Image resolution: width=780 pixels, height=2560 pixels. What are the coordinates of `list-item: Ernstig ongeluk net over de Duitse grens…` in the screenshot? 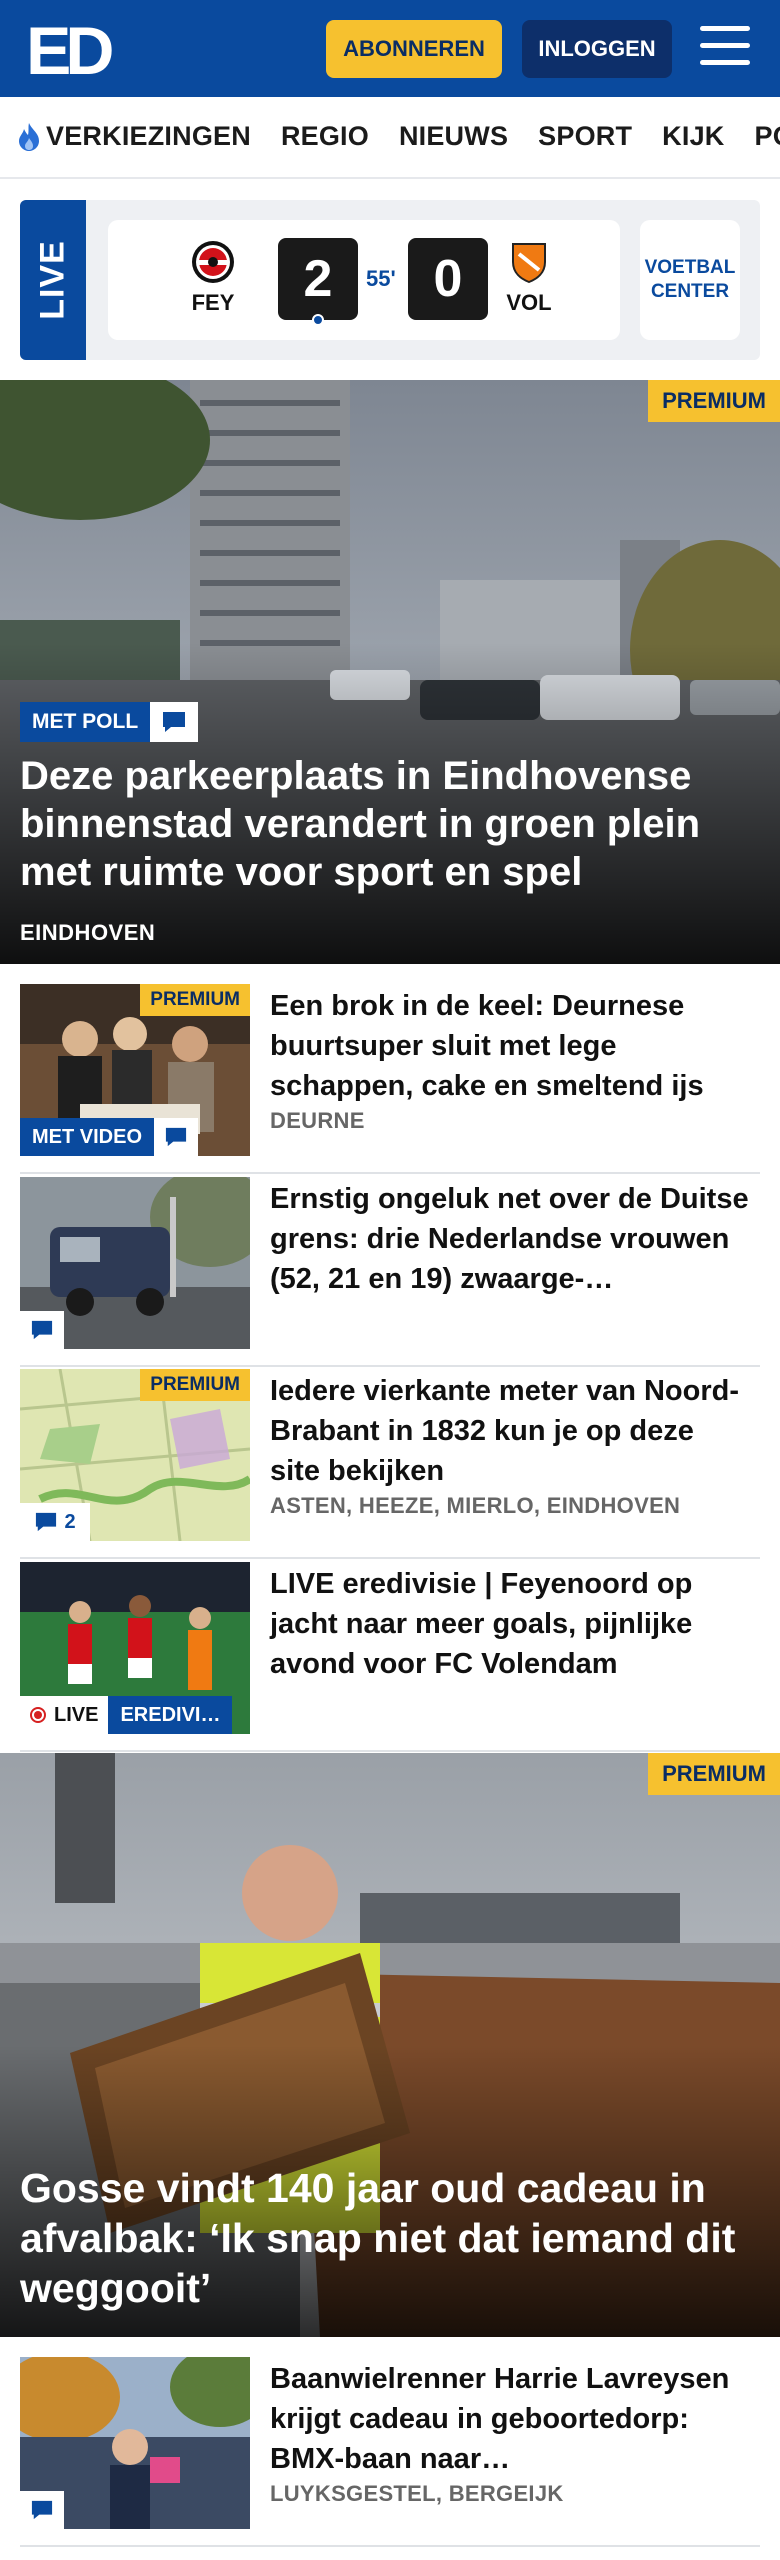 It's located at (390, 1272).